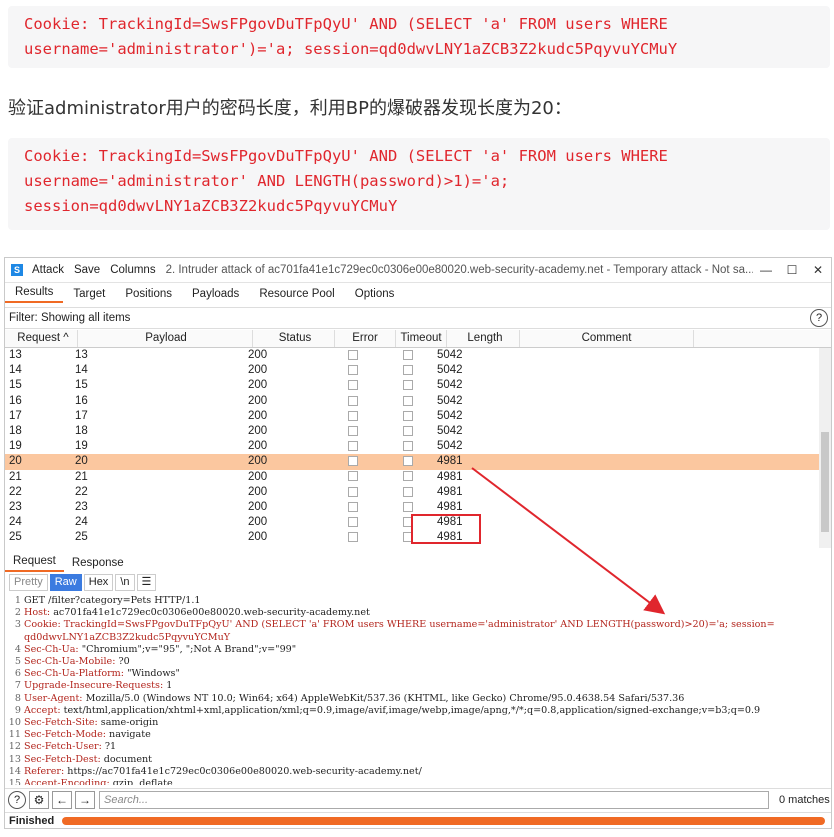 This screenshot has width=834, height=837. What do you see at coordinates (417, 735) in the screenshot?
I see `request-line: 11 Sec-Fetch-Mode: navigate` at bounding box center [417, 735].